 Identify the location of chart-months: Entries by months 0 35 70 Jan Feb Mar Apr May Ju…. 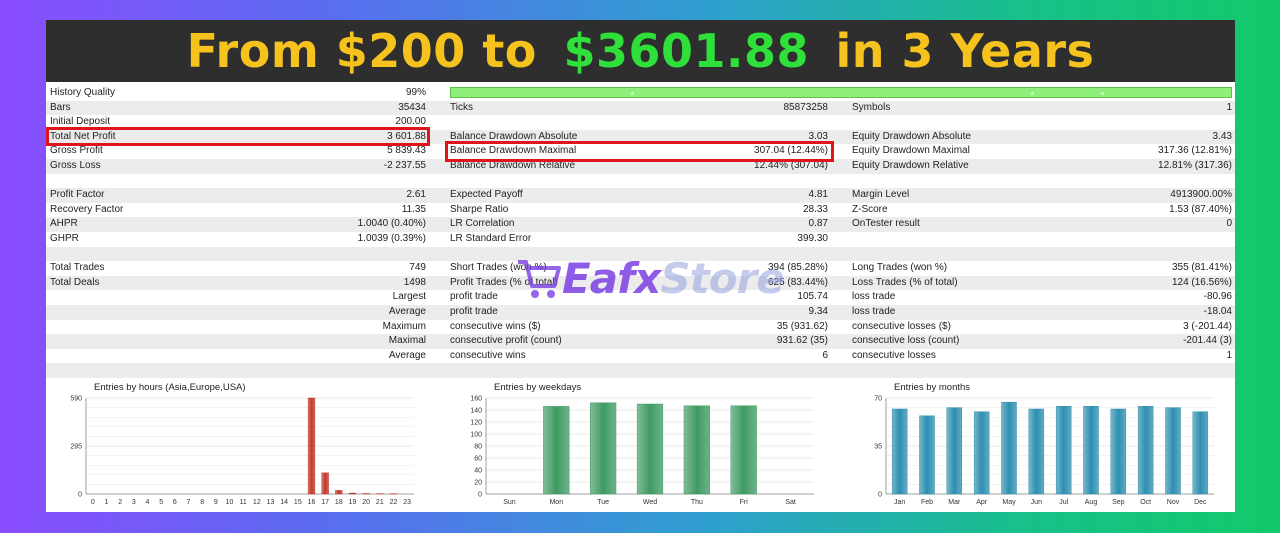
(1043, 447).